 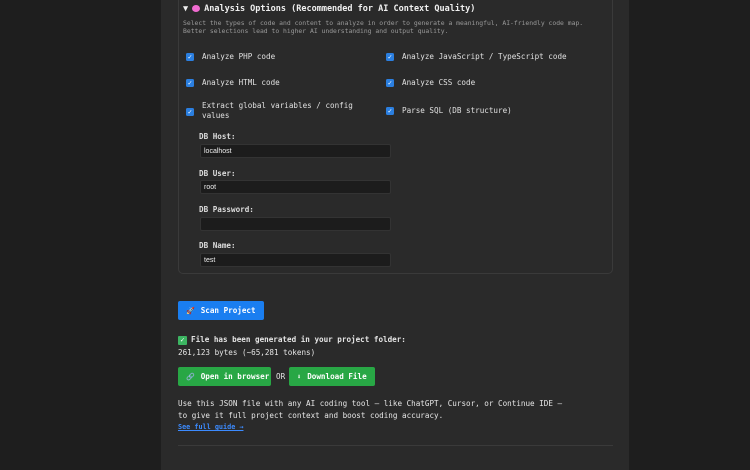 I want to click on button-label: Scan Project, so click(x=228, y=310).